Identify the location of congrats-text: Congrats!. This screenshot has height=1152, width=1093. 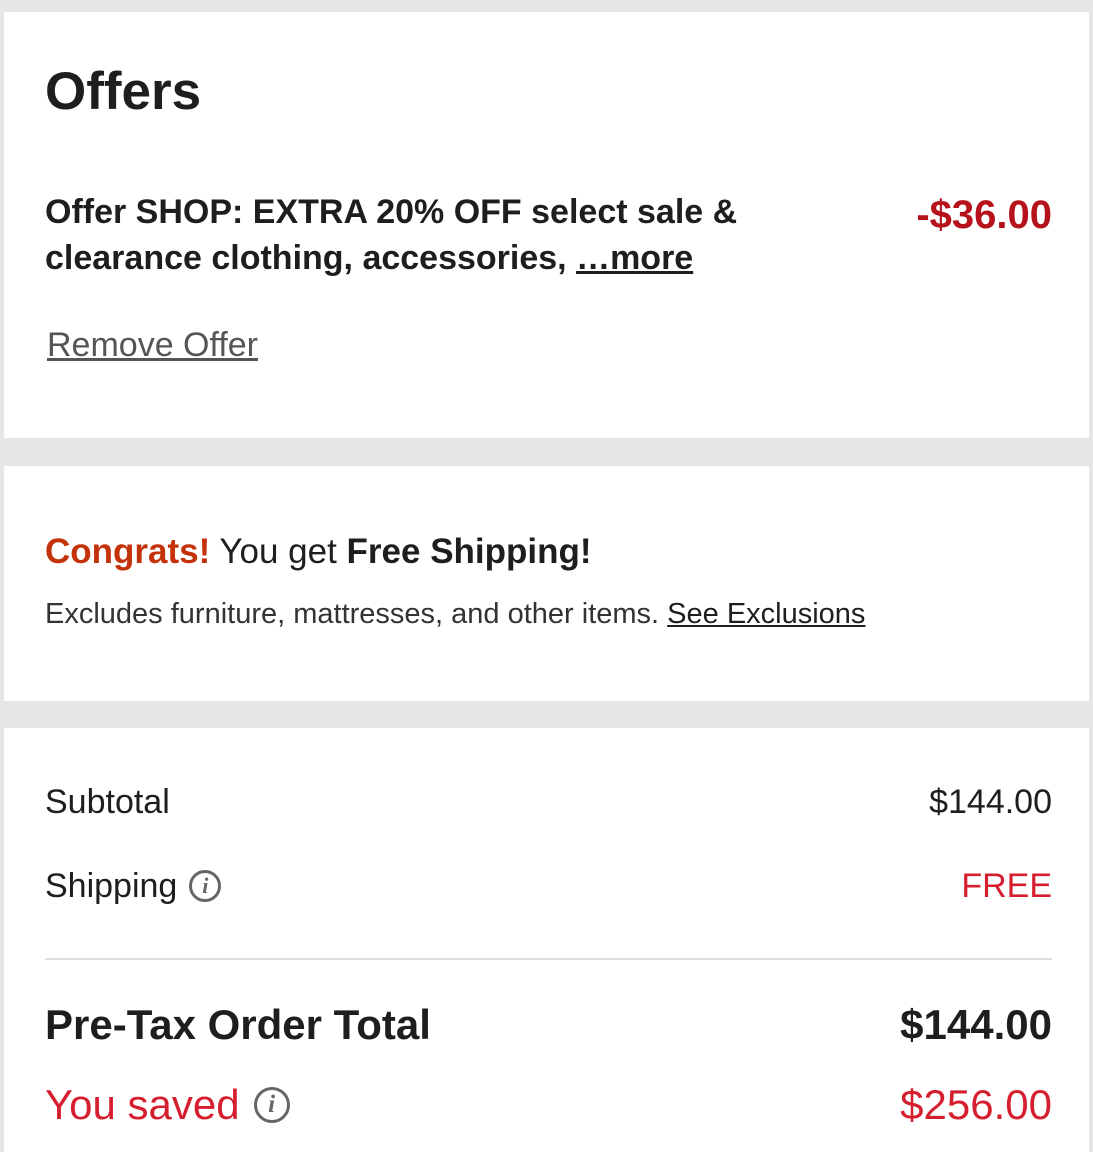
(128, 551).